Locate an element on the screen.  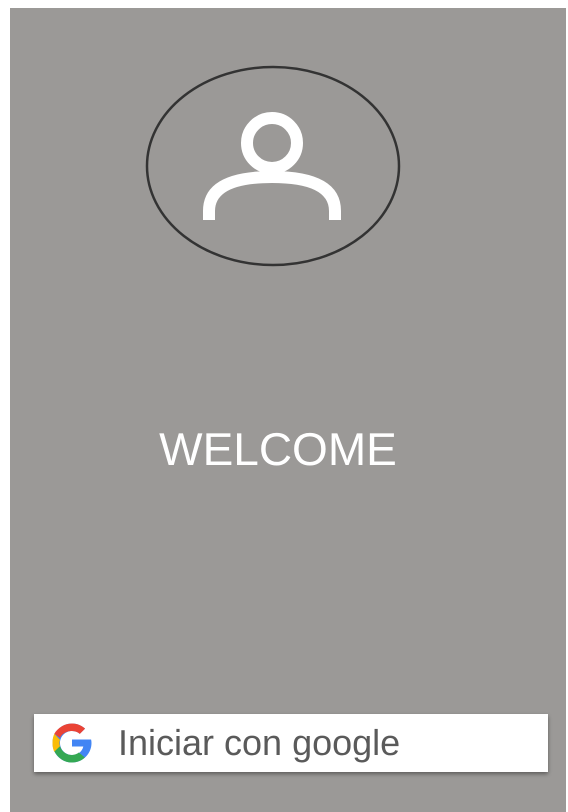
welcome-title: WELCOME is located at coordinates (278, 449).